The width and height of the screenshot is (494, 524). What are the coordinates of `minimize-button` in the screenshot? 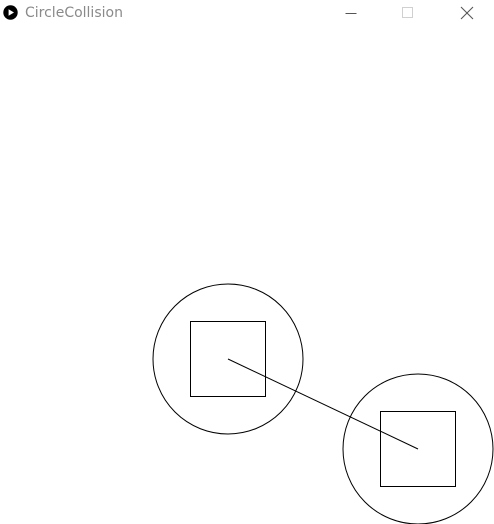 It's located at (351, 13).